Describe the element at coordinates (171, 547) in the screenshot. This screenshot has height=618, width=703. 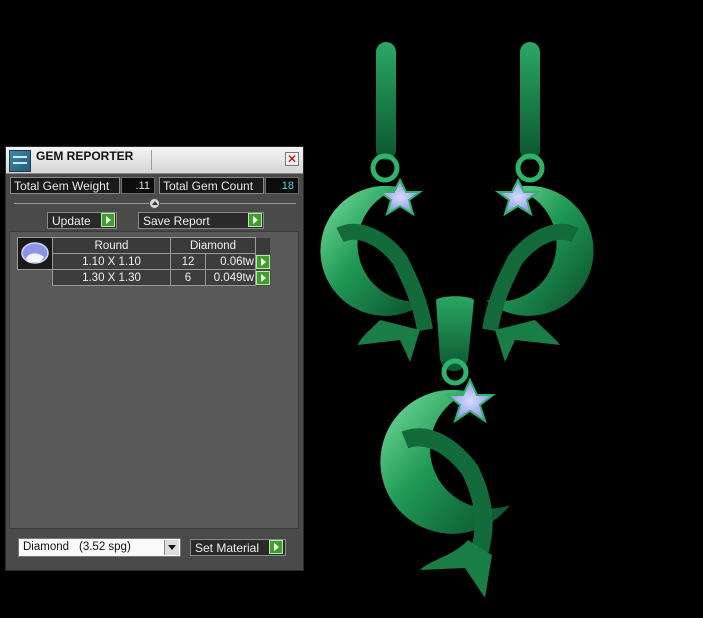
I see `chevron-down-icon` at that location.